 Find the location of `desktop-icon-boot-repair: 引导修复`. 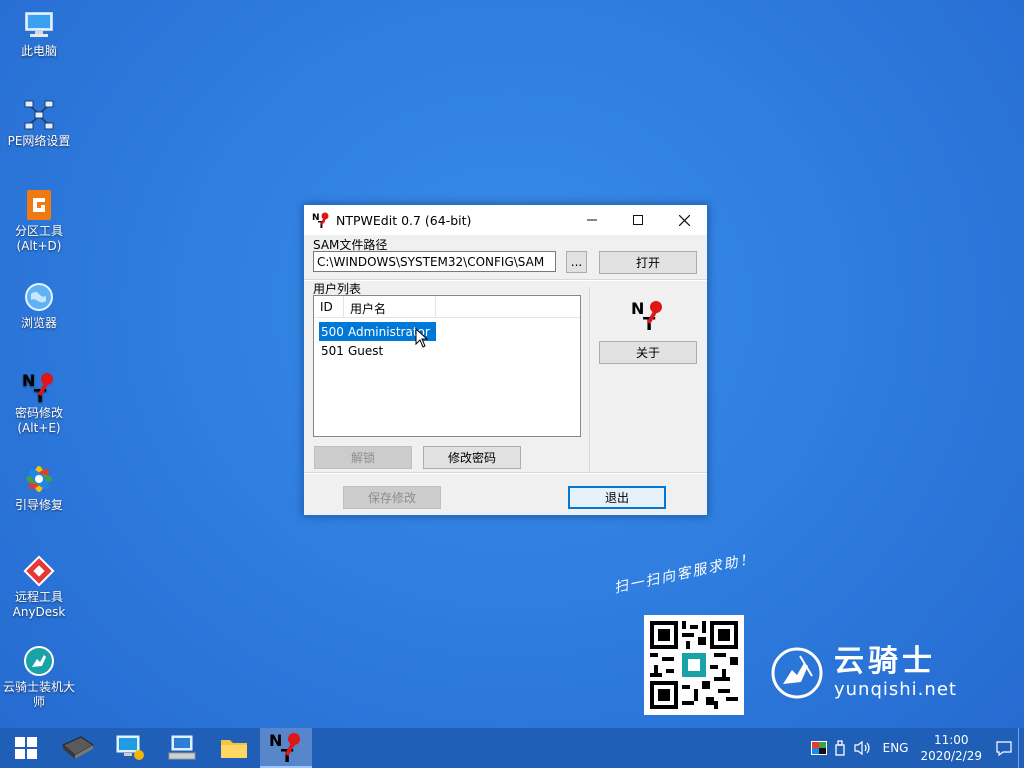

desktop-icon-boot-repair: 引导修复 is located at coordinates (39, 487).